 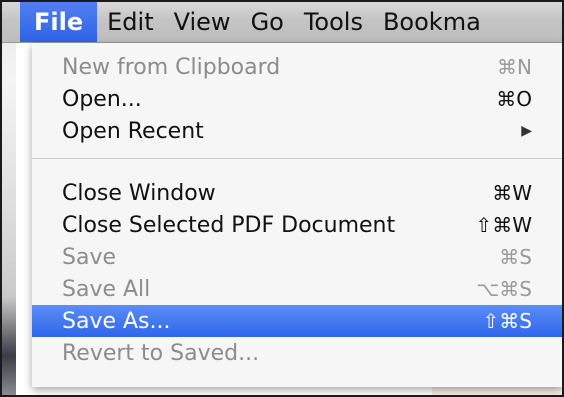 I want to click on shortcut-label: ⌘S, so click(x=515, y=257).